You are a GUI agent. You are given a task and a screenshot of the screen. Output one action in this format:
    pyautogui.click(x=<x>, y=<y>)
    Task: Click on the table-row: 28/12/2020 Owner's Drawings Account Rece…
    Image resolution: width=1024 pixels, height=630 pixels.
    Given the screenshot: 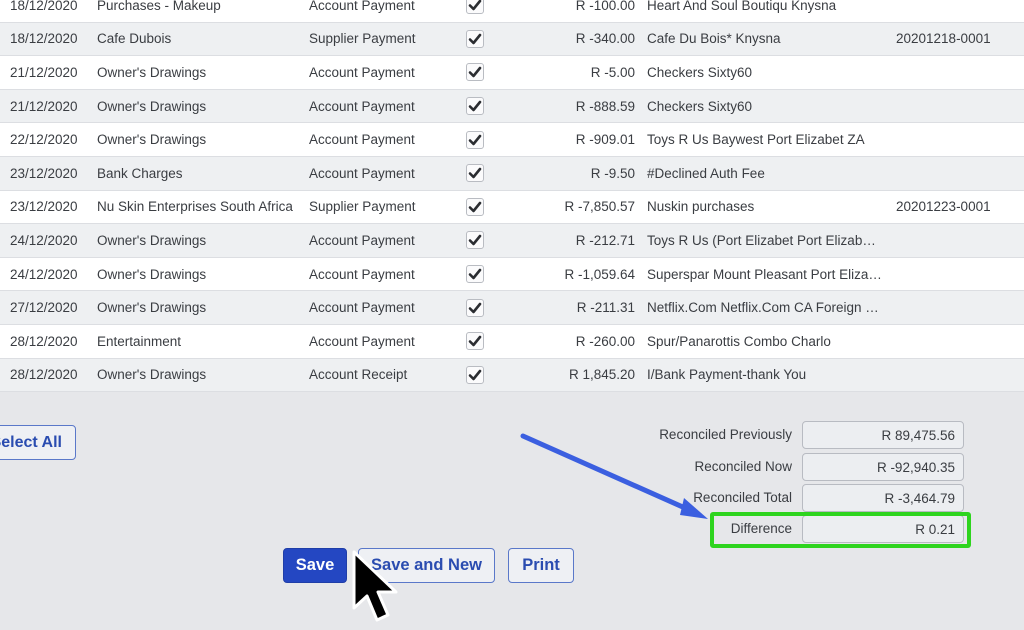 What is the action you would take?
    pyautogui.click(x=512, y=375)
    